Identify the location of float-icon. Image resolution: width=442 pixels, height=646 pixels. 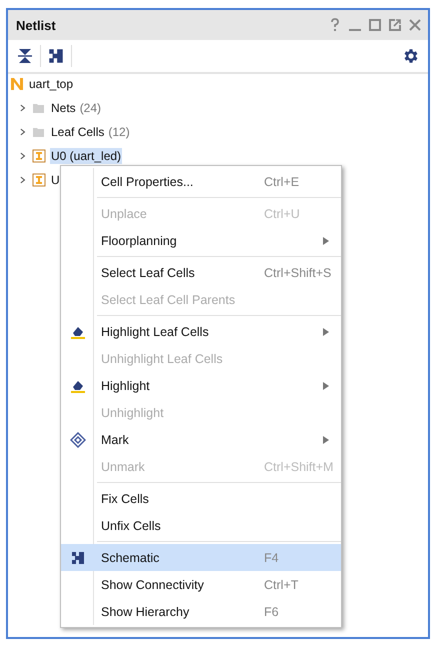
(395, 25).